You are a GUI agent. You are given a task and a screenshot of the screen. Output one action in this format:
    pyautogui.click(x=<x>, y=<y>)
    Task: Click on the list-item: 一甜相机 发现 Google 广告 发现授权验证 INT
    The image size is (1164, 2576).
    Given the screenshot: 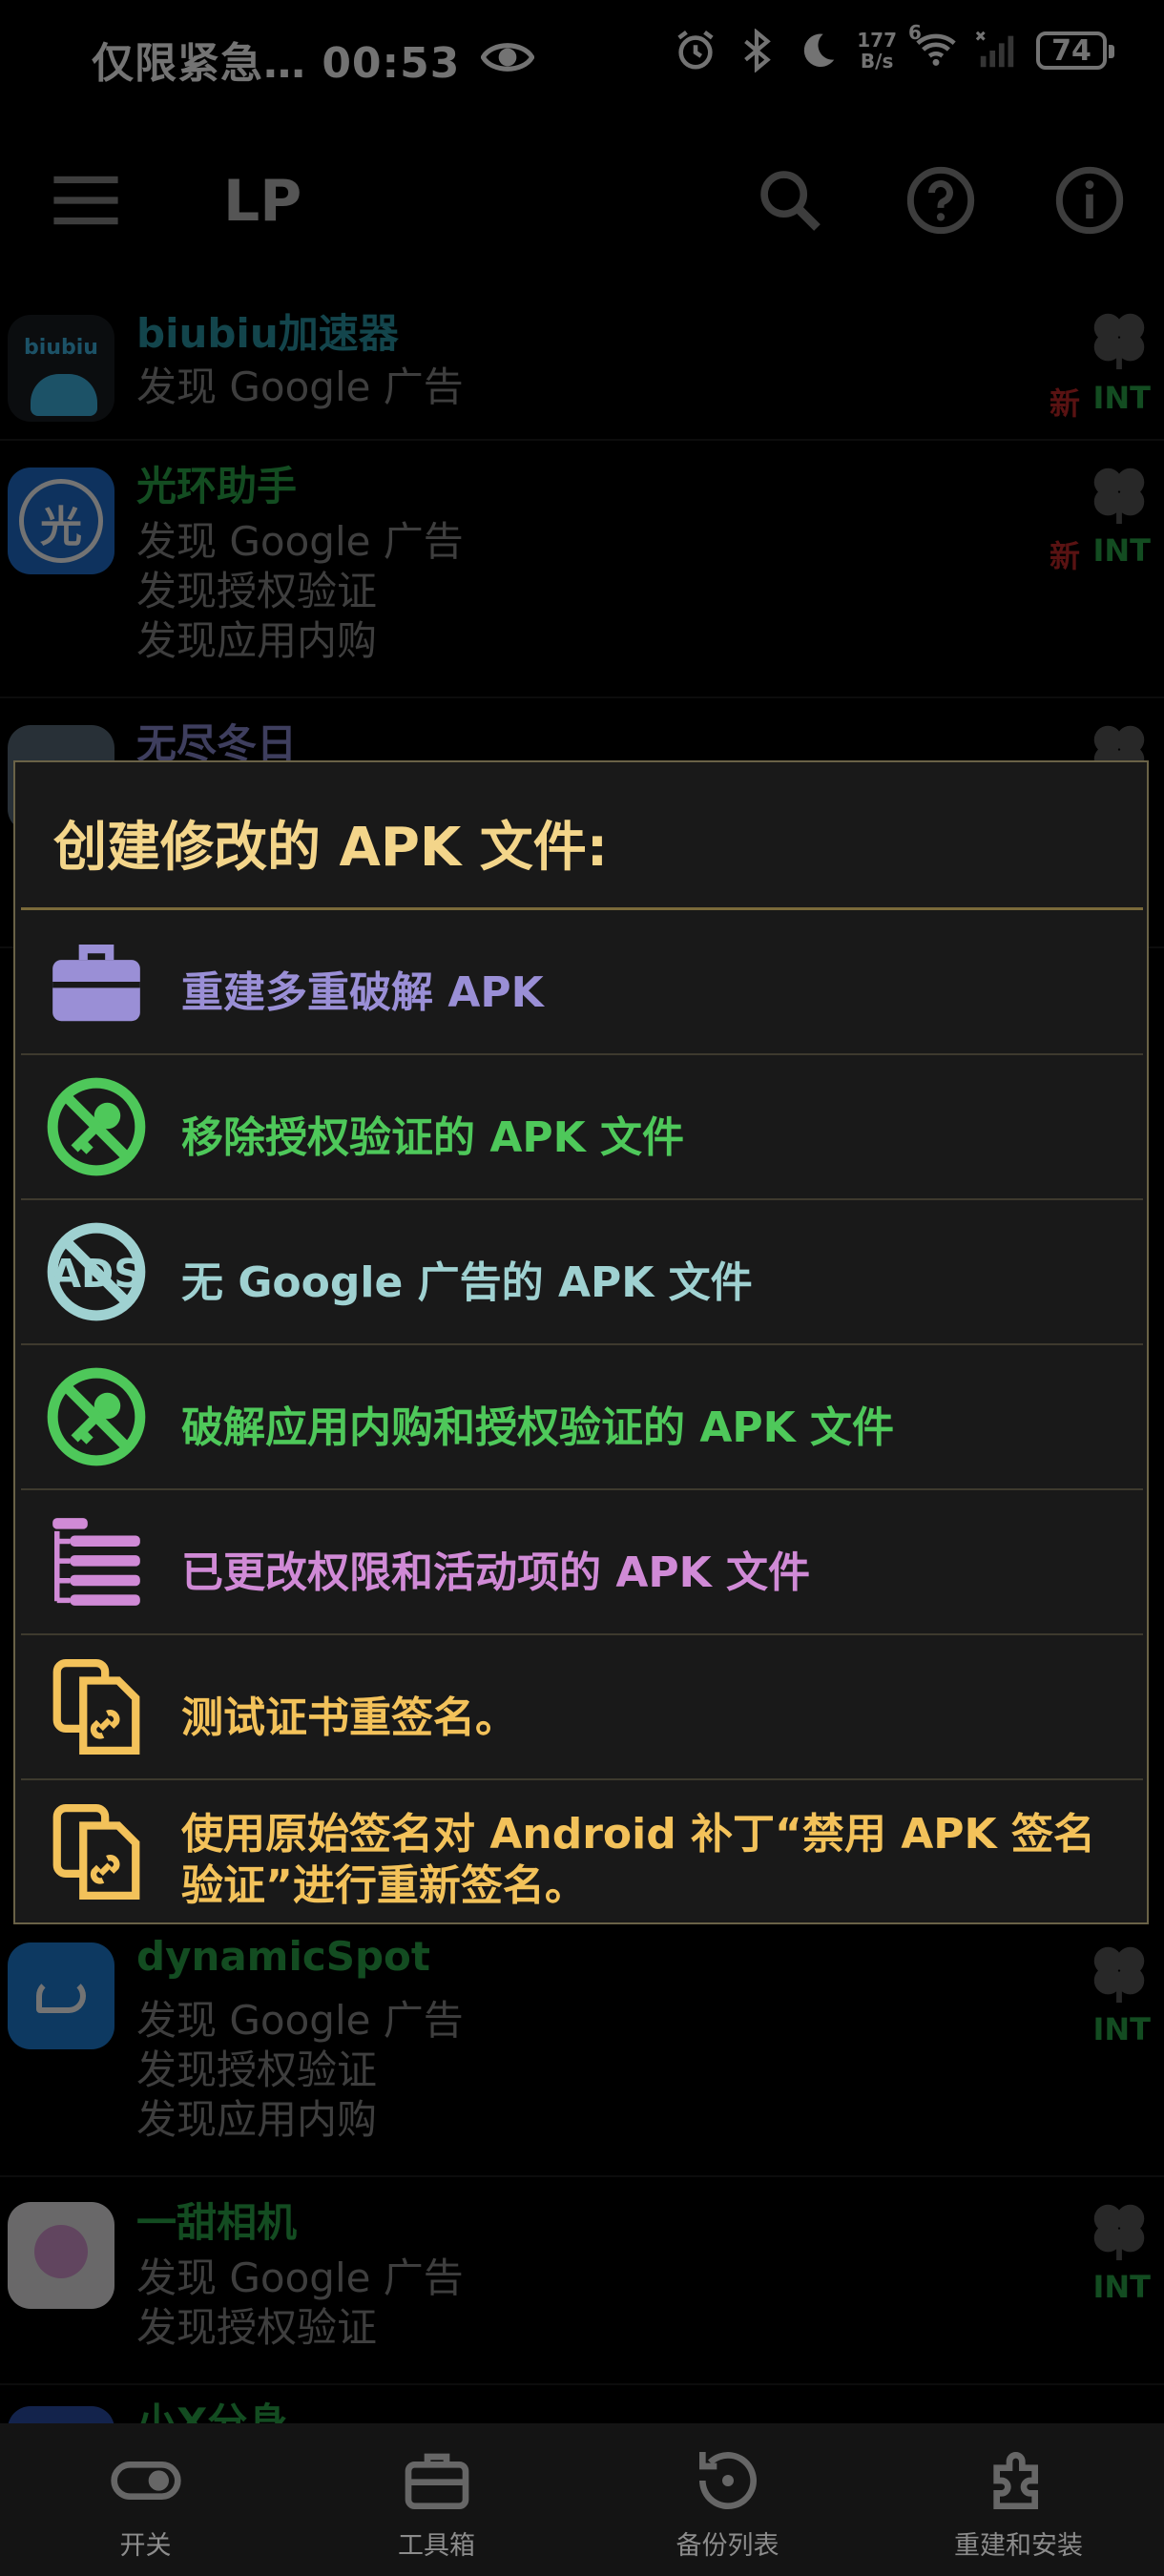 What is the action you would take?
    pyautogui.click(x=582, y=2281)
    